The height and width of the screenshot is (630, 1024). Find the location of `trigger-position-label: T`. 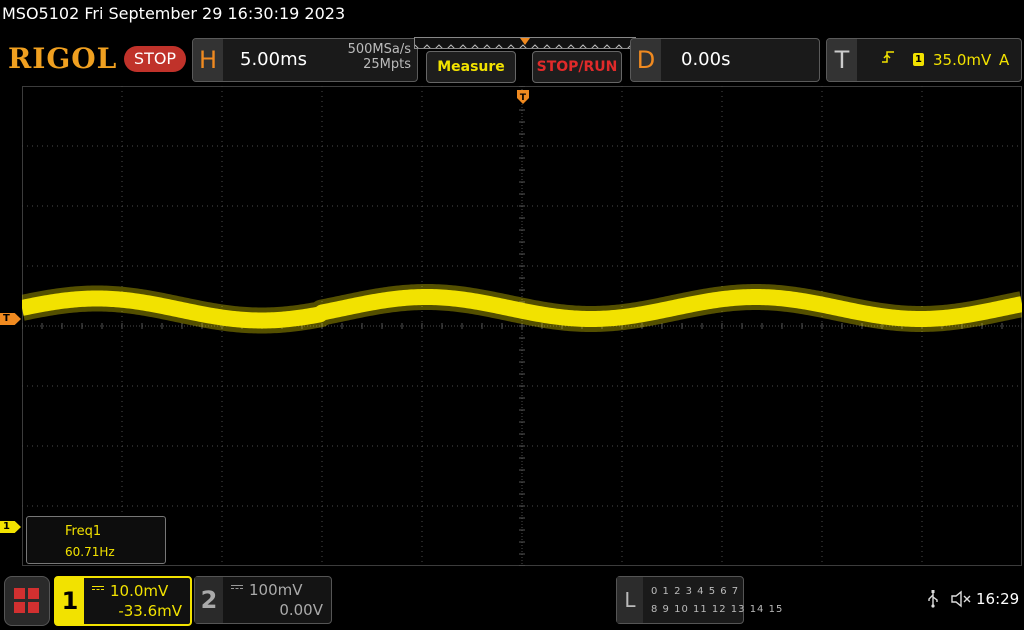

trigger-position-label: T is located at coordinates (523, 98).